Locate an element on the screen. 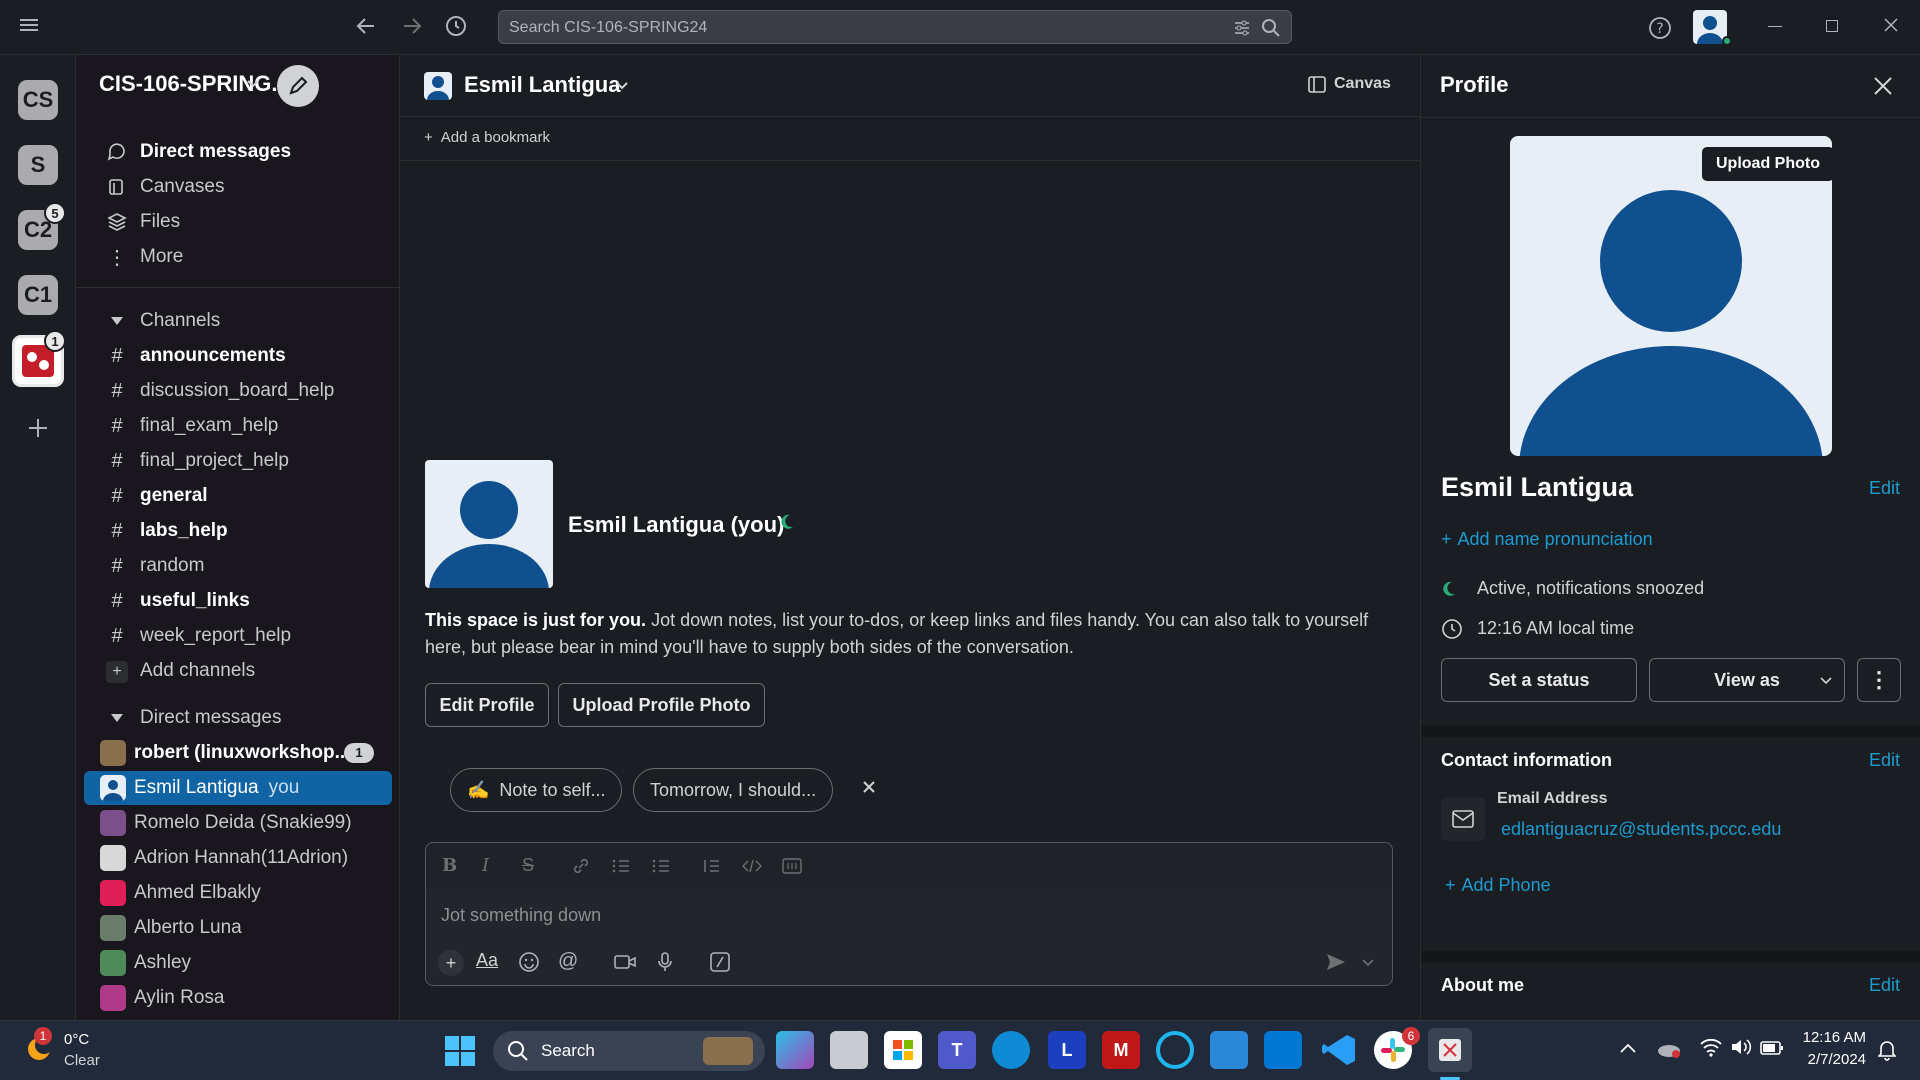  clock-time: 12:16 AM is located at coordinates (1833, 1037).